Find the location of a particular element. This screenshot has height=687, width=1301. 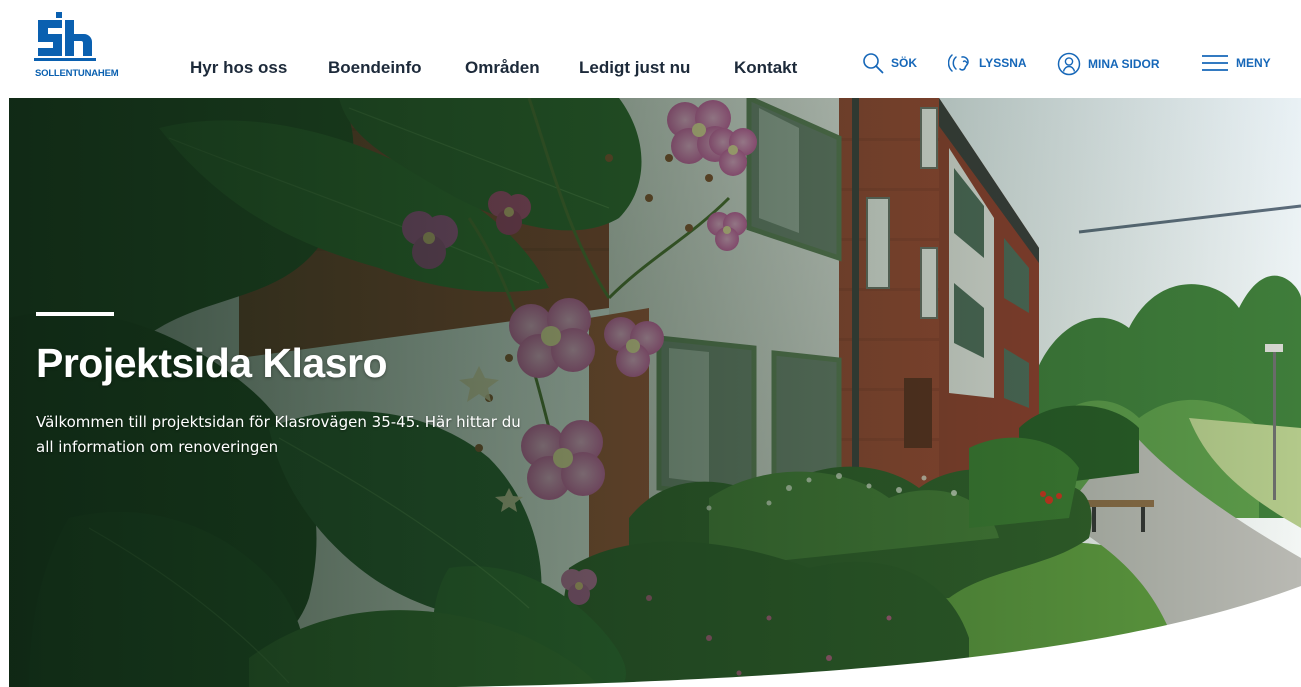

account-icon is located at coordinates (1069, 64).